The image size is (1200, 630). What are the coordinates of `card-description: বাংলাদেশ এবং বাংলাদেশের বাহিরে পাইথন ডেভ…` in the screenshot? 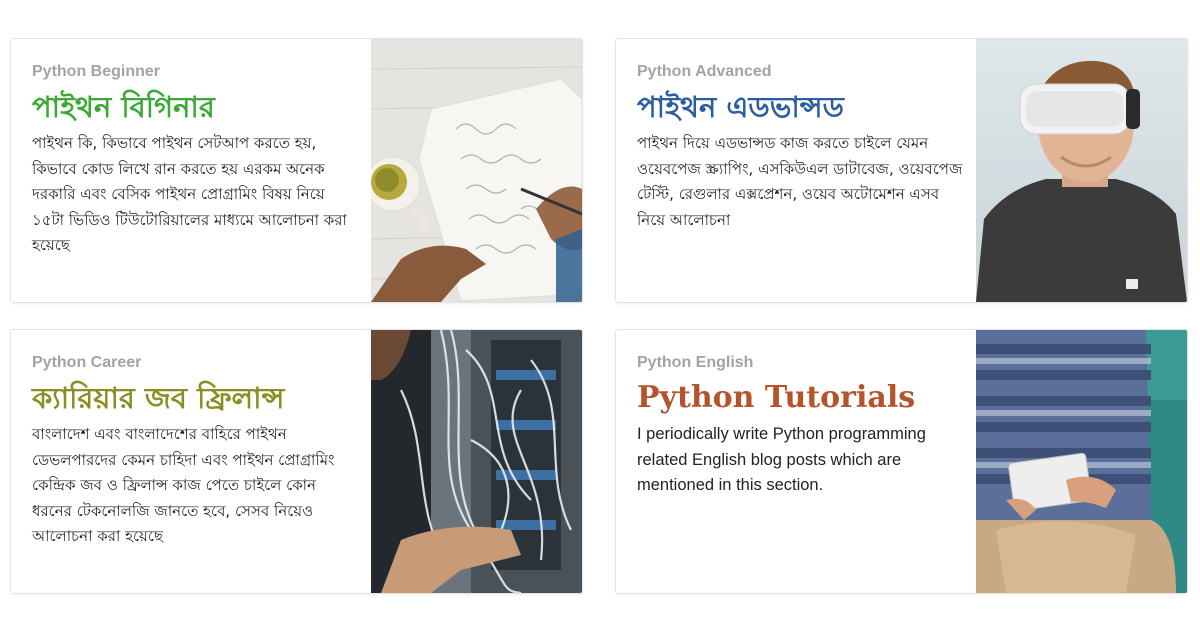 It's located at (183, 485).